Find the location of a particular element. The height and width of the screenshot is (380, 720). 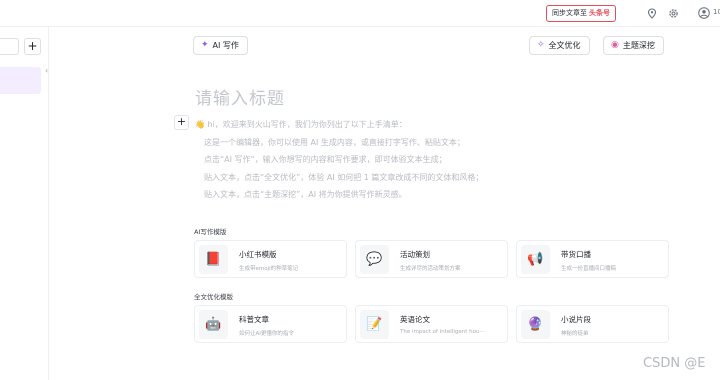

collapse-sidebar-icon: ‹ is located at coordinates (46, 70).